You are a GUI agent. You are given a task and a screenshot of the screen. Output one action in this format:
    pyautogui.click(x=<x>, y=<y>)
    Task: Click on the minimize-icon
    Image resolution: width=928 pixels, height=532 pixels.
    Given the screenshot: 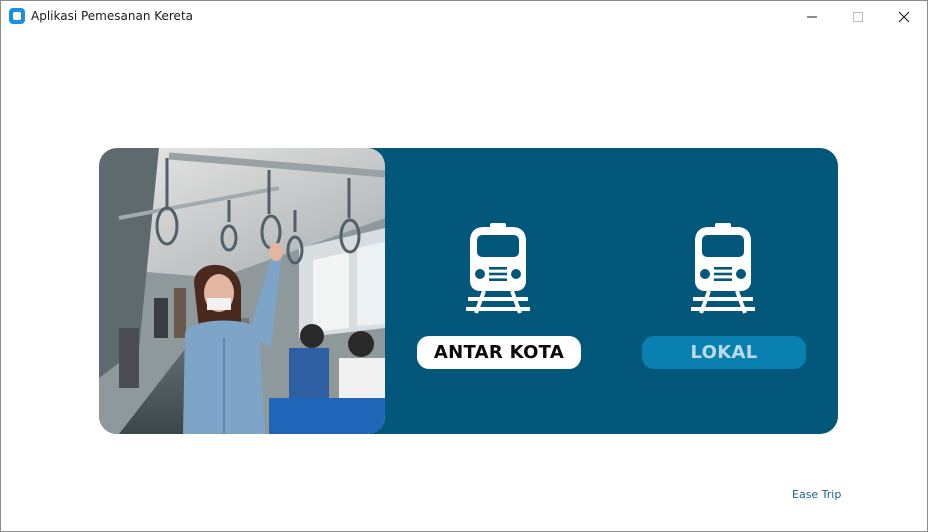 What is the action you would take?
    pyautogui.click(x=812, y=16)
    